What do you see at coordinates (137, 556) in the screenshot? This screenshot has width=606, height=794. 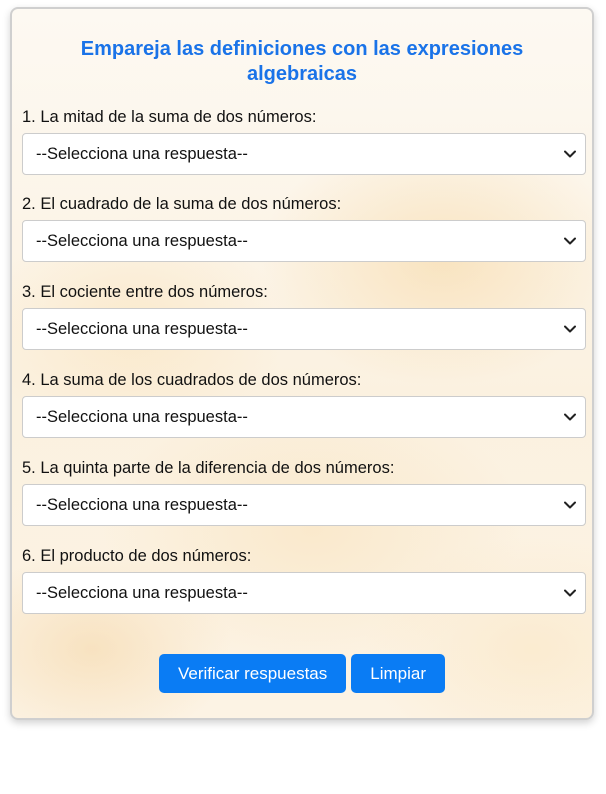 I see `question-label: 6. El producto de dos números:` at bounding box center [137, 556].